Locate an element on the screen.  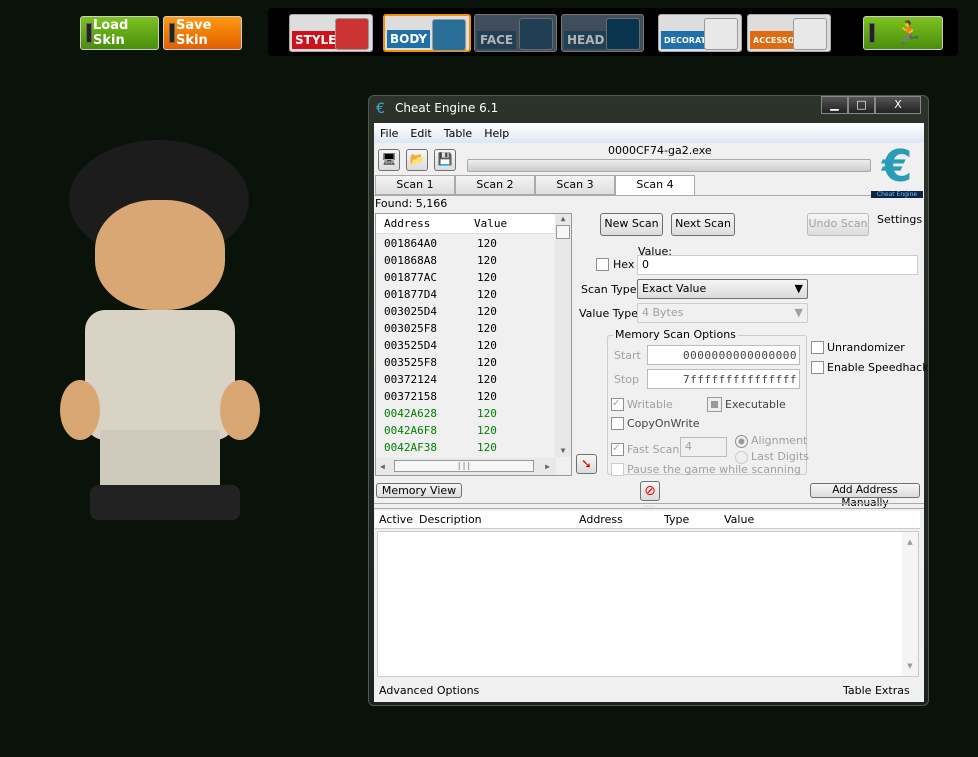
category-style: STYLE is located at coordinates (331, 33).